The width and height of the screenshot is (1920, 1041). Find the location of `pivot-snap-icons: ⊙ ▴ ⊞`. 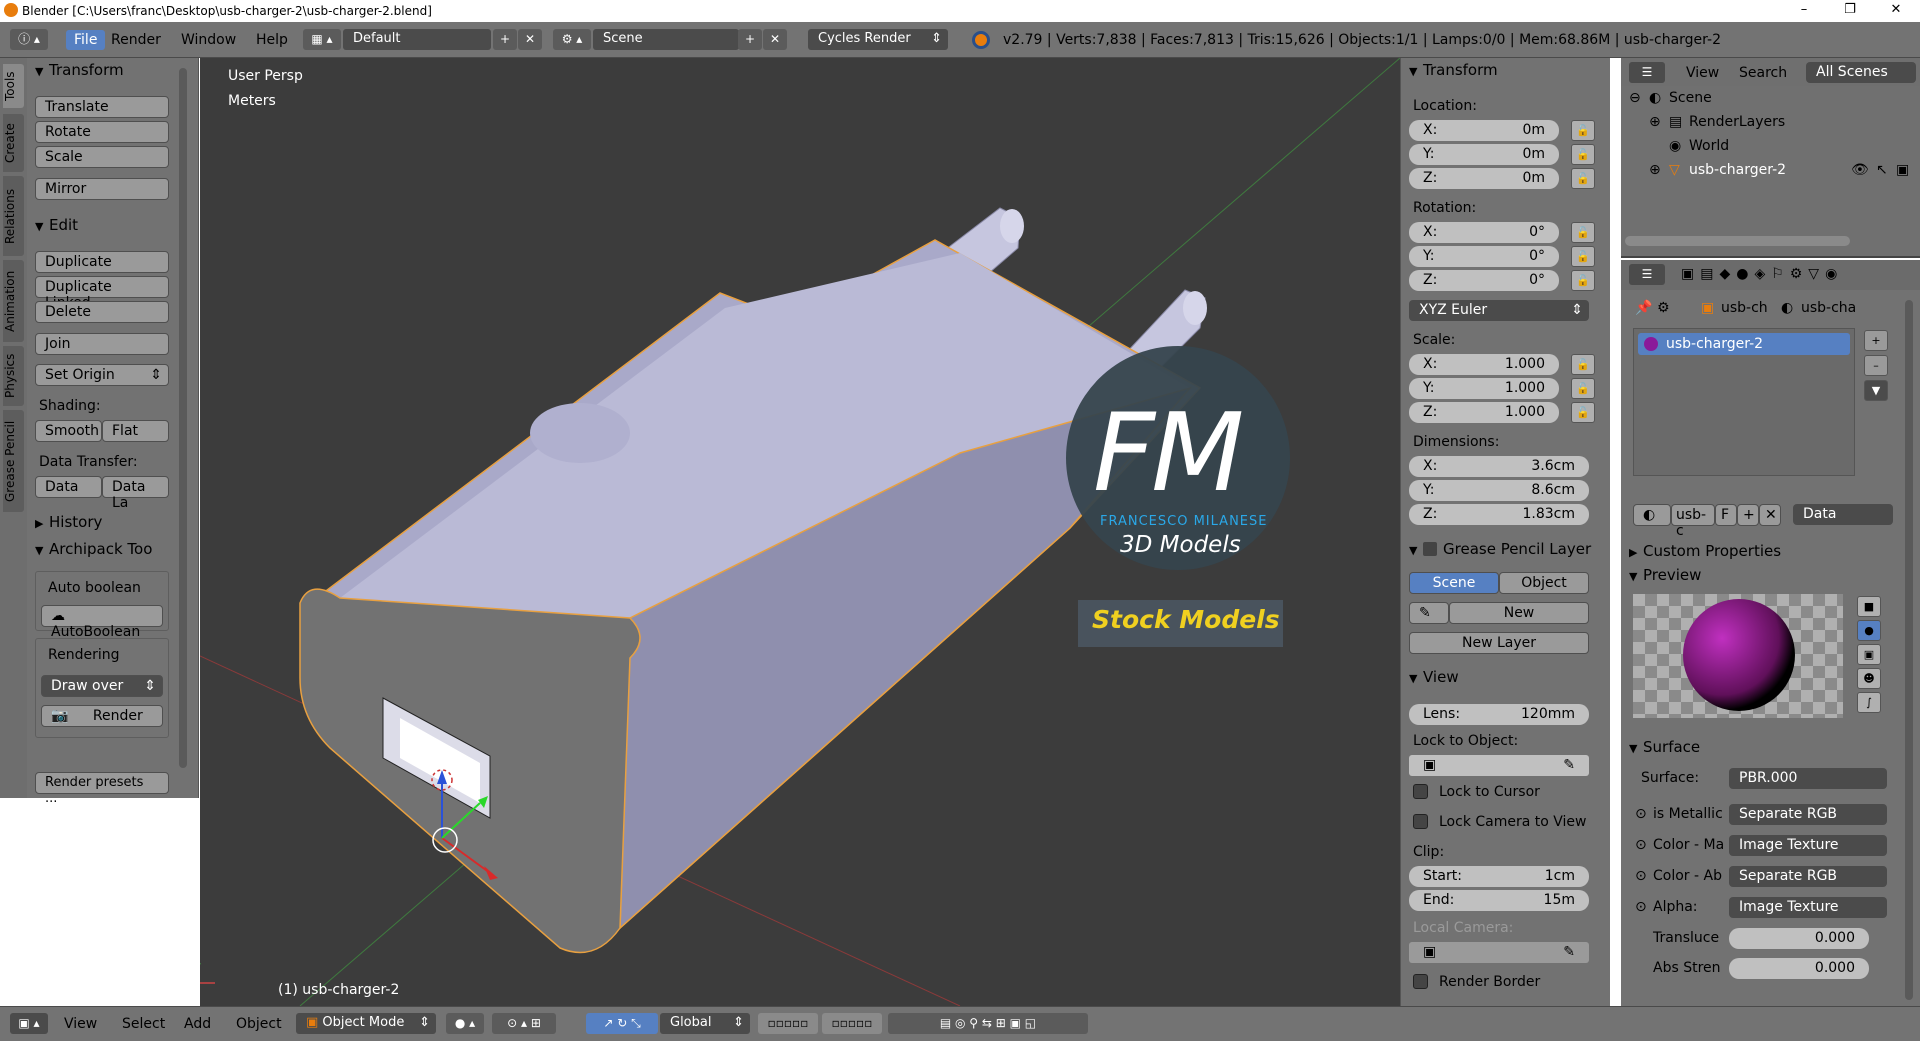

pivot-snap-icons: ⊙ ▴ ⊞ is located at coordinates (524, 1023).